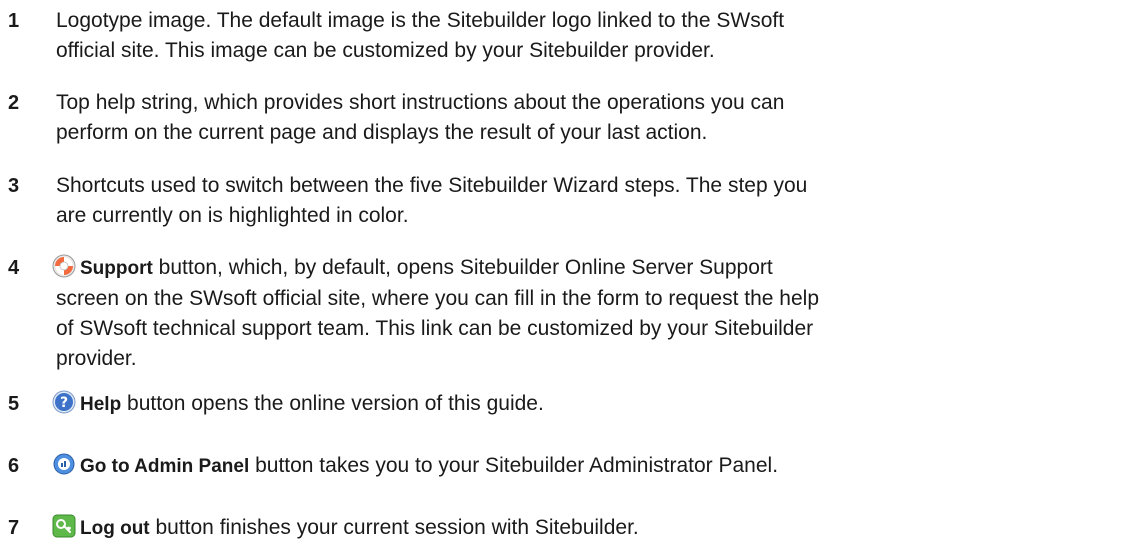 Image resolution: width=1131 pixels, height=555 pixels. What do you see at coordinates (64, 266) in the screenshot?
I see `support-lifebuoy-icon` at bounding box center [64, 266].